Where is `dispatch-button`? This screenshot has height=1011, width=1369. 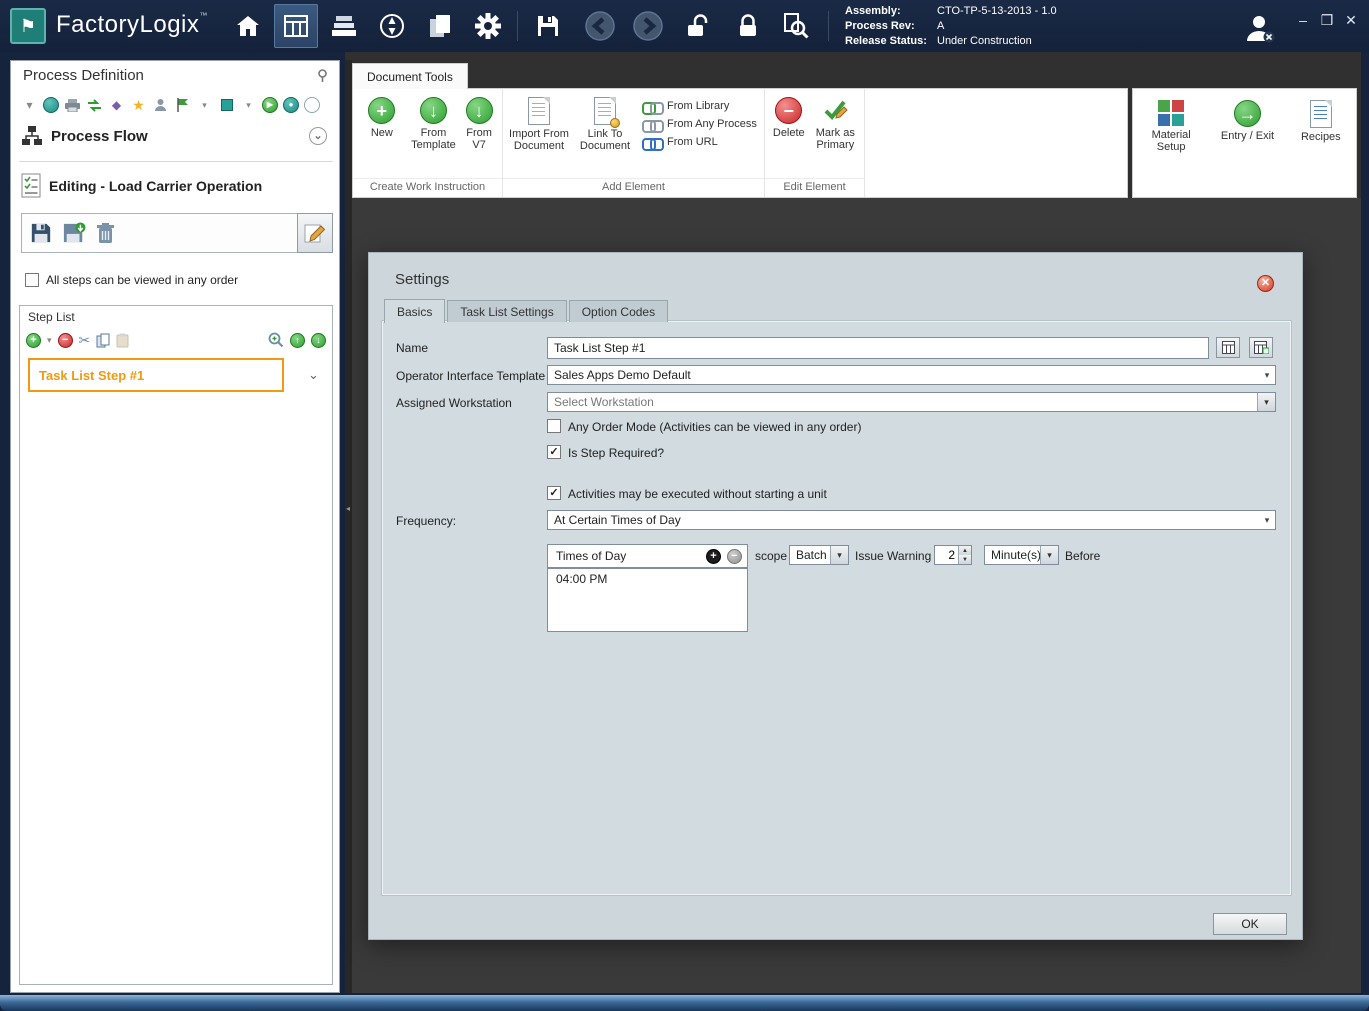
dispatch-button is located at coordinates (392, 26).